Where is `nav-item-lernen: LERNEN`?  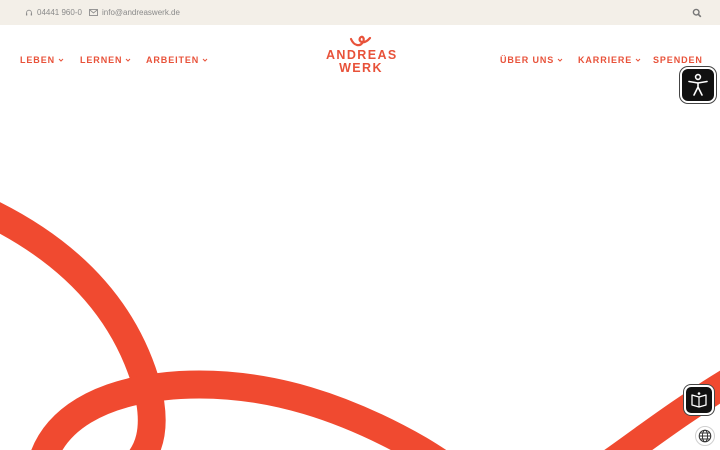 nav-item-lernen: LERNEN is located at coordinates (105, 60).